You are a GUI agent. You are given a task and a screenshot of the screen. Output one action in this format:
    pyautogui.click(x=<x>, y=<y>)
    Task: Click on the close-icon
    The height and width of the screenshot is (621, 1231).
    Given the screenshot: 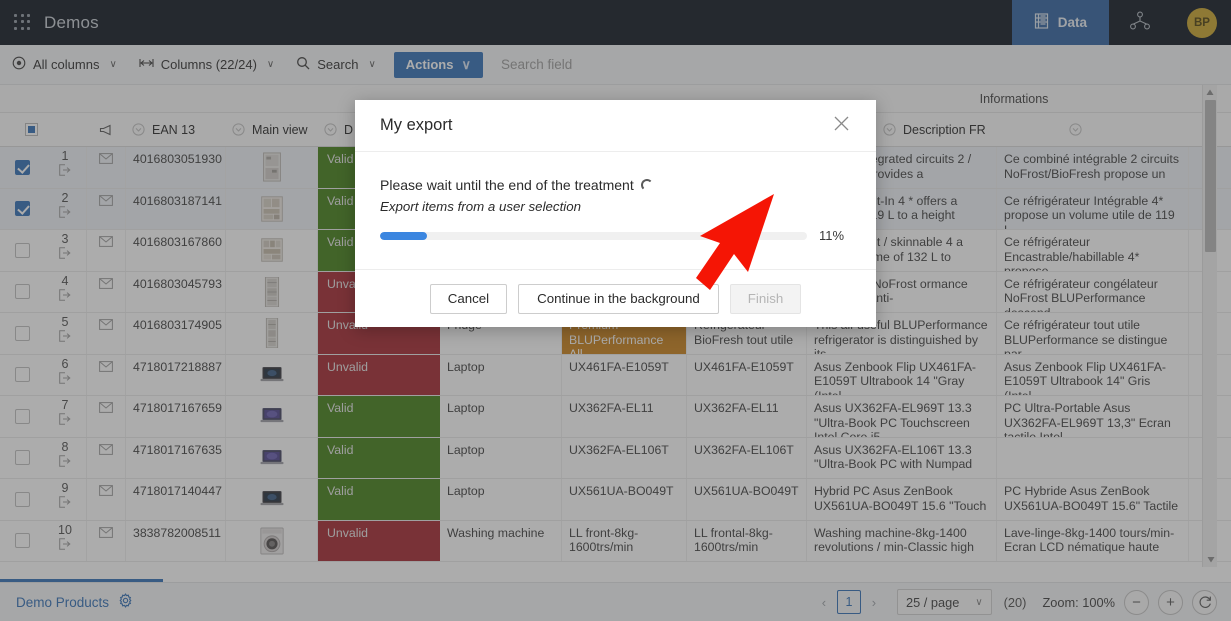 What is the action you would take?
    pyautogui.click(x=841, y=125)
    